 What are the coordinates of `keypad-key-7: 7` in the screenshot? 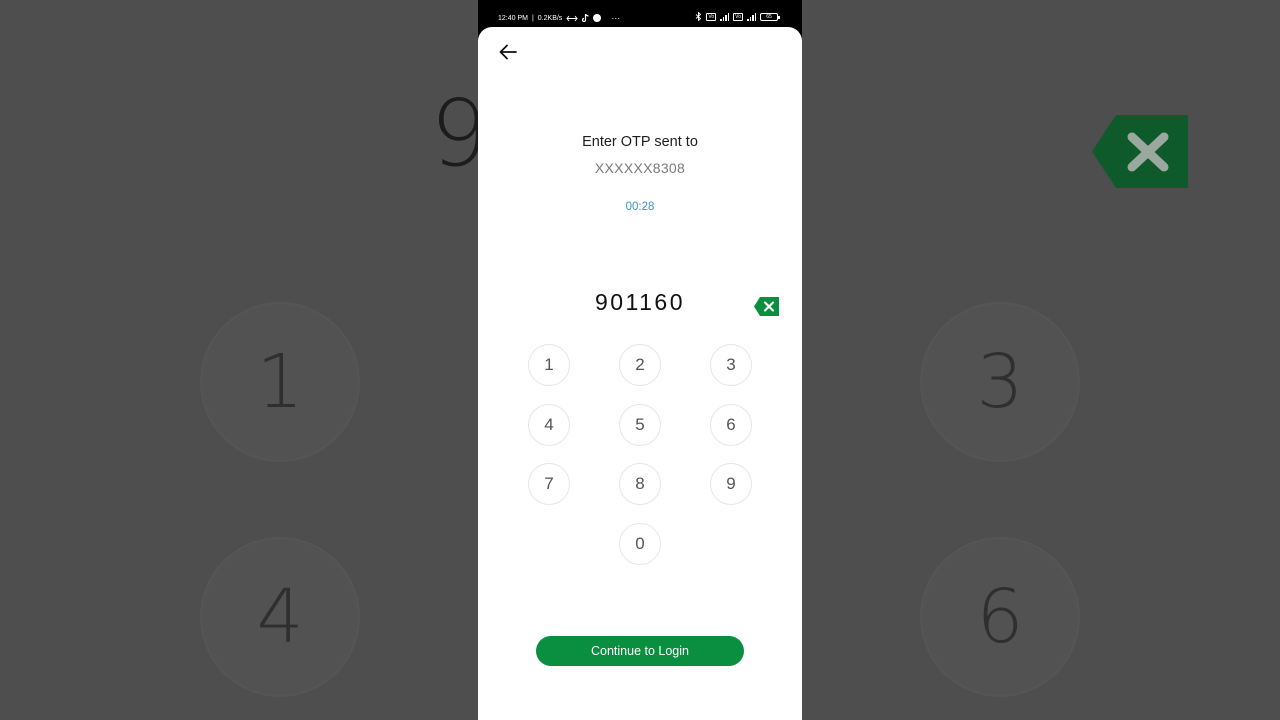 It's located at (549, 484).